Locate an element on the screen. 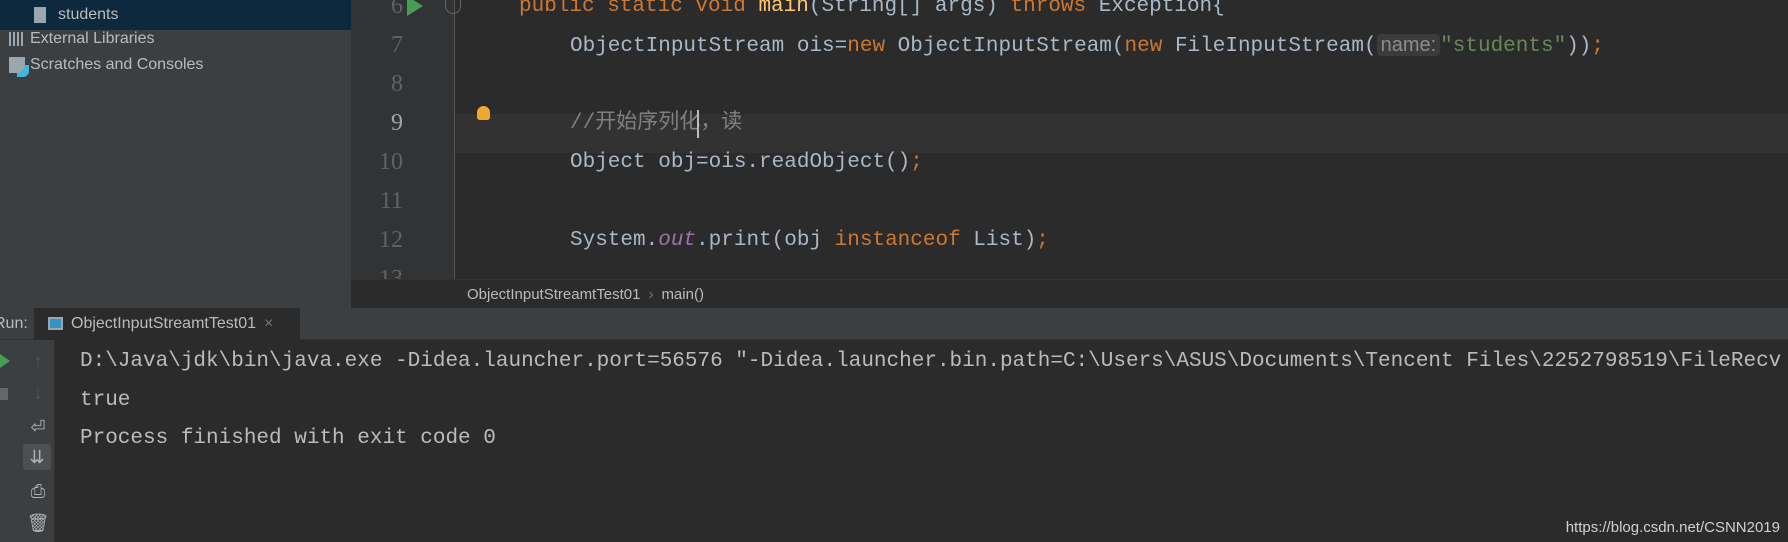 The width and height of the screenshot is (1788, 542). down-arrow-icon: ↓ is located at coordinates (38, 393).